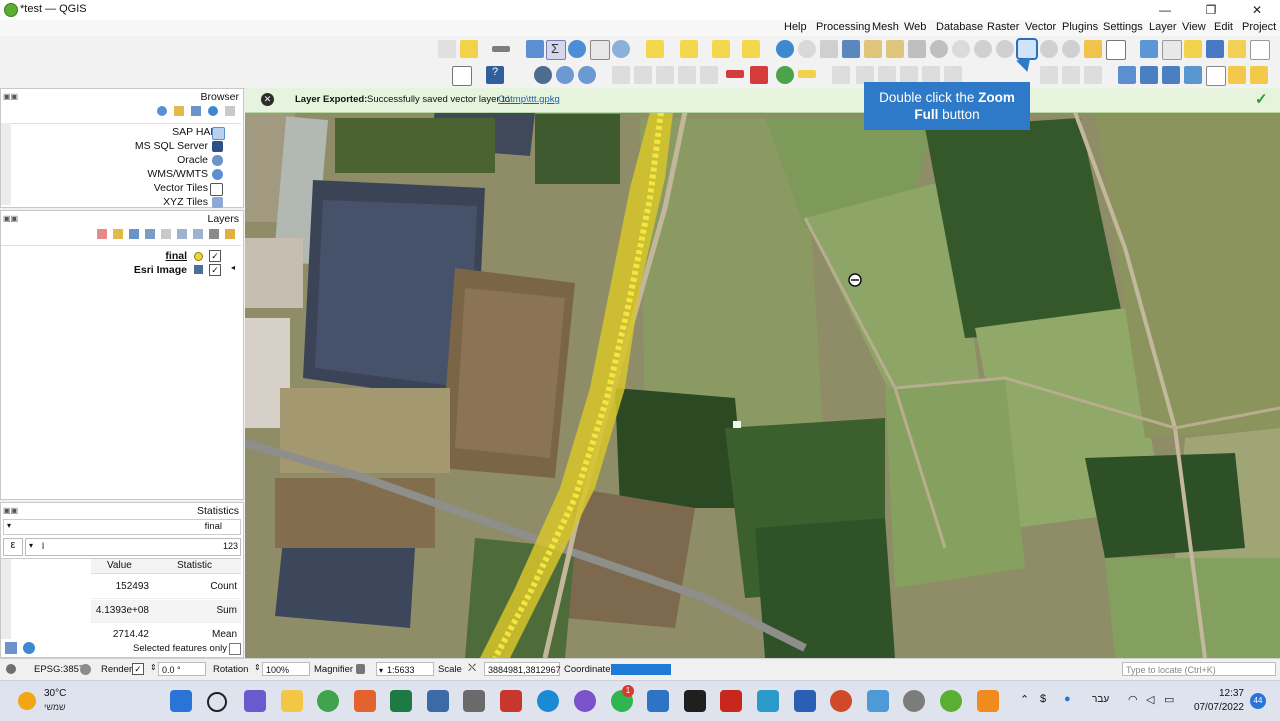 The height and width of the screenshot is (721, 1280). What do you see at coordinates (1193, 49) in the screenshot?
I see `open-layout-icon` at bounding box center [1193, 49].